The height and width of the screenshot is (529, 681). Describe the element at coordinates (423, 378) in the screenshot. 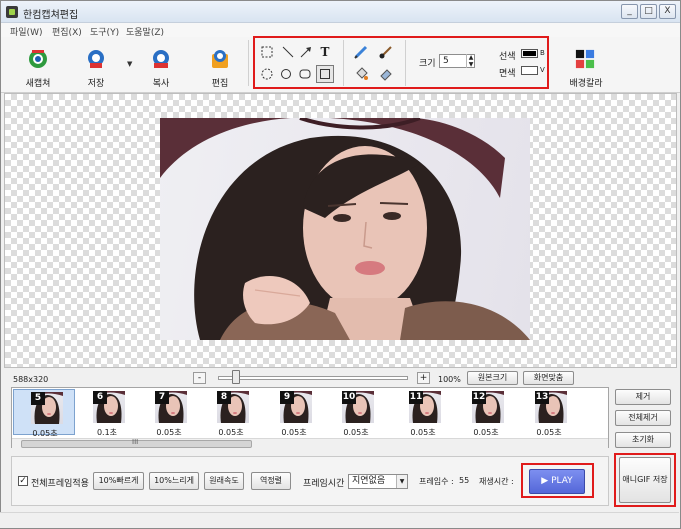

I see `zoom-in-button: +` at that location.